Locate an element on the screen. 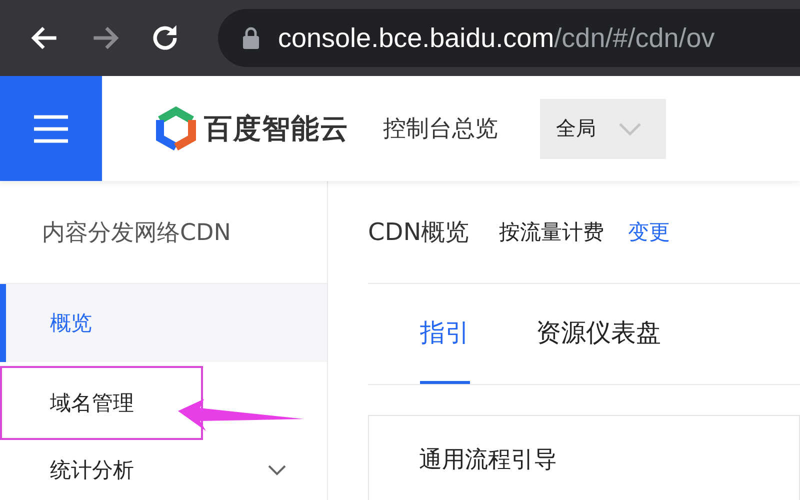 The height and width of the screenshot is (500, 800). console-overview-link: 控制台总览 is located at coordinates (440, 128).